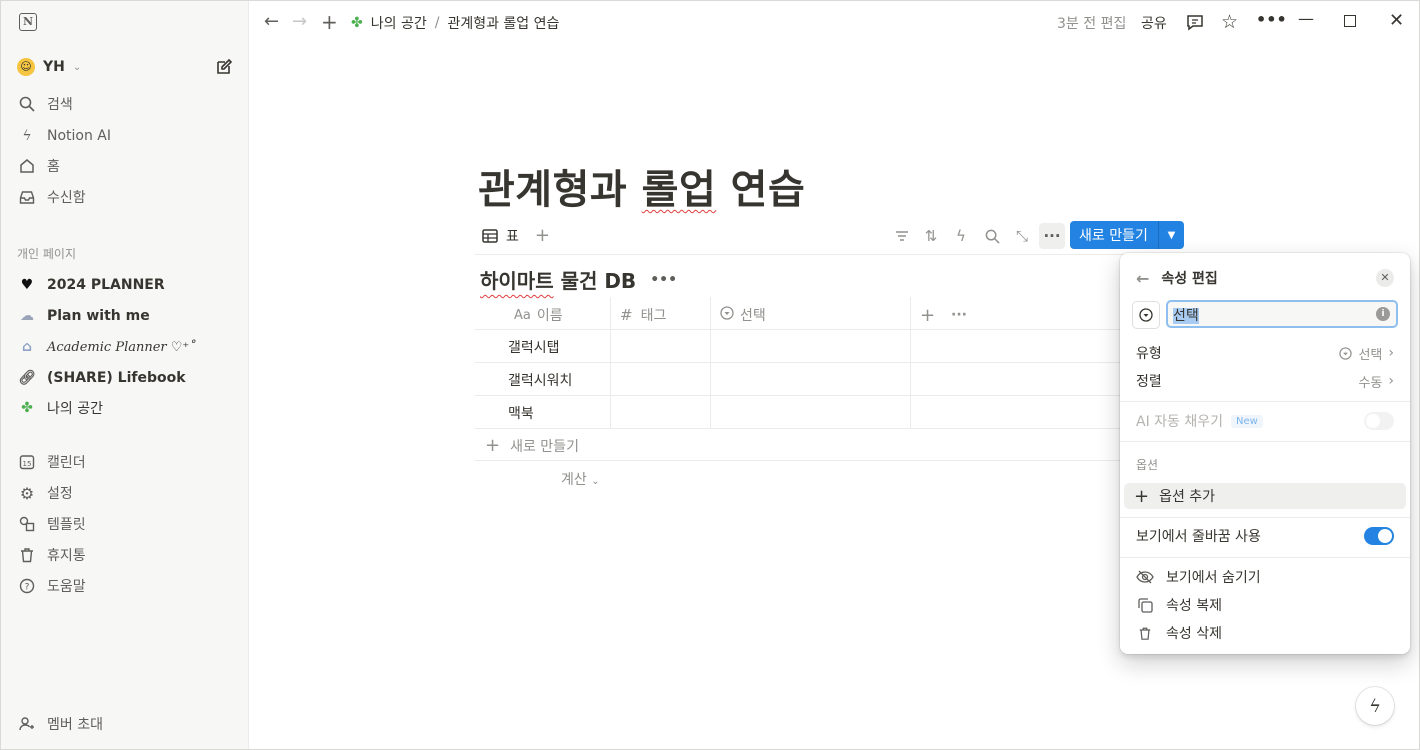 The image size is (1420, 750). I want to click on page-title: 관계형과 롤업 연습, so click(641, 186).